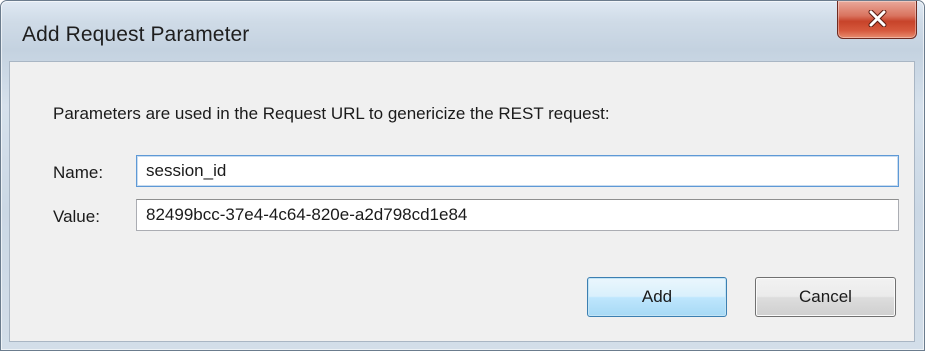 The image size is (927, 353). I want to click on add-button: Add, so click(657, 297).